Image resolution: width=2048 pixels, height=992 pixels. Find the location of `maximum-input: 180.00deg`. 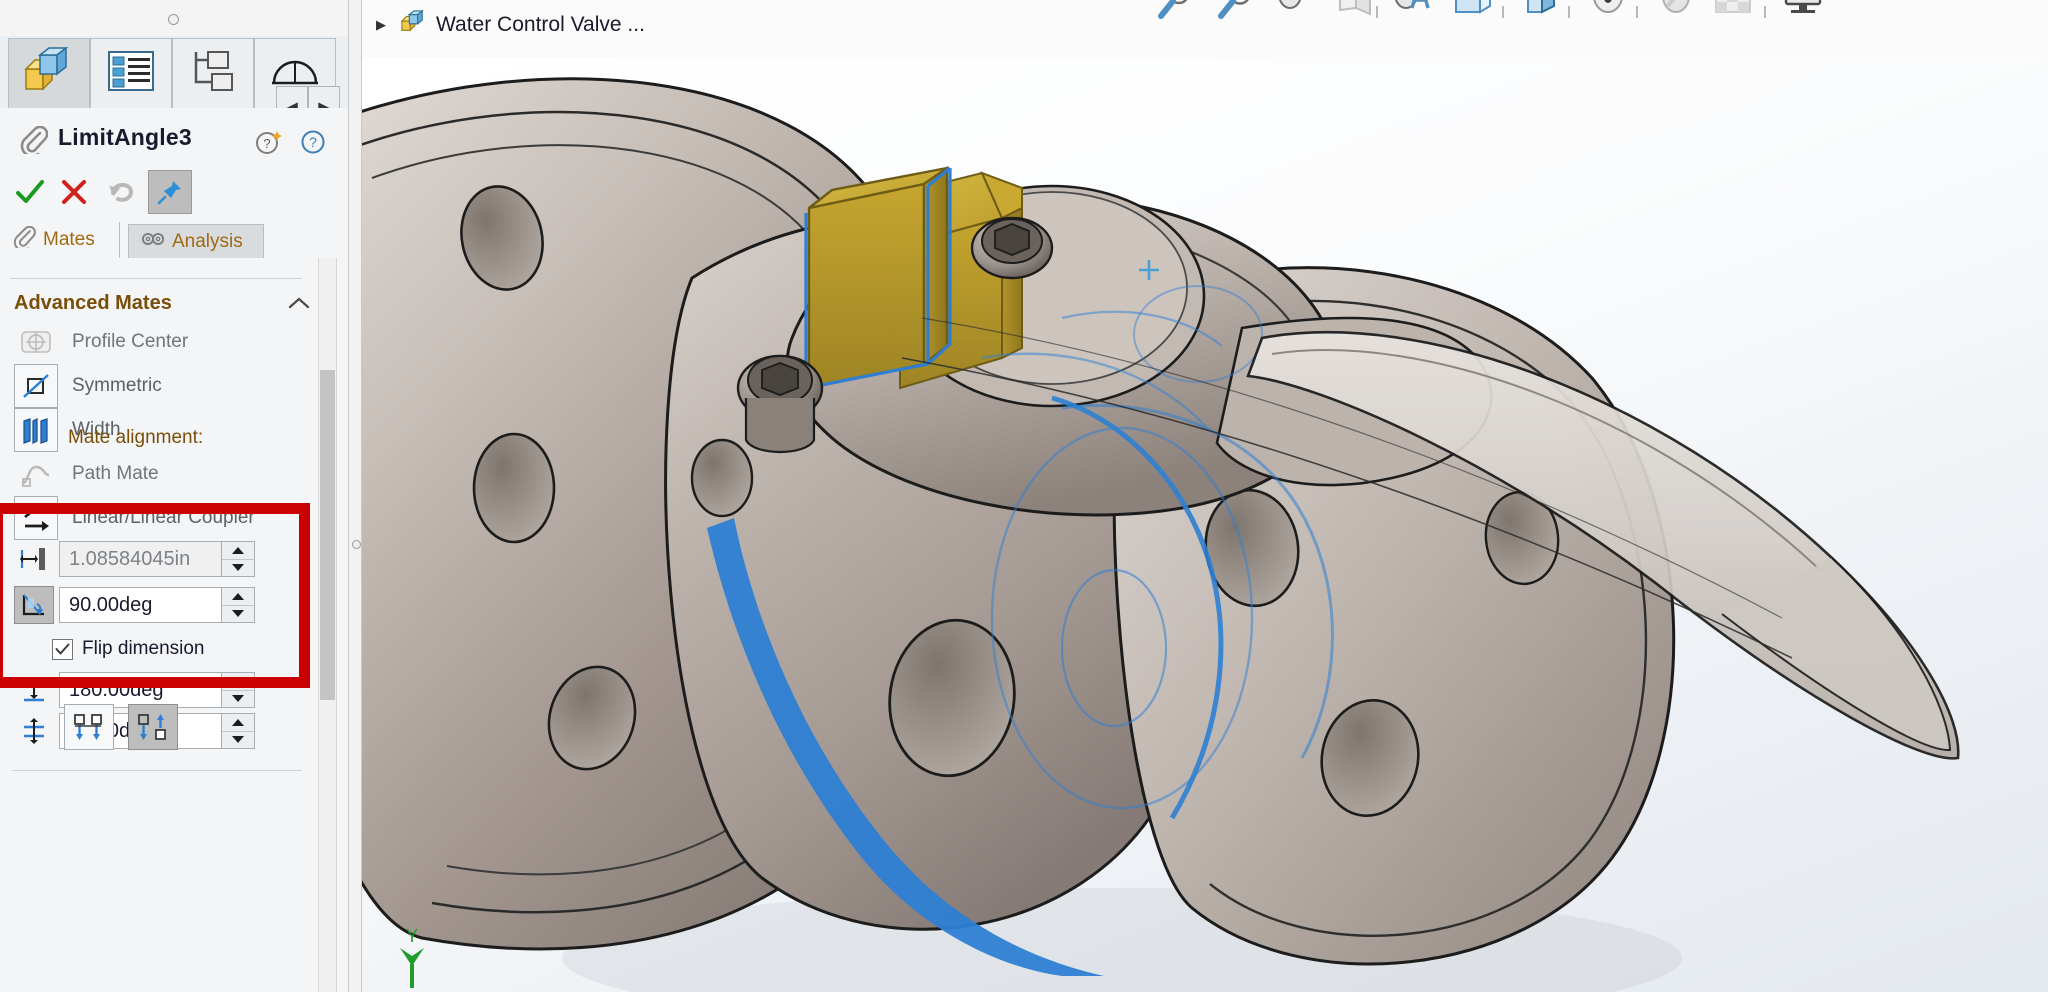

maximum-input: 180.00deg is located at coordinates (157, 690).